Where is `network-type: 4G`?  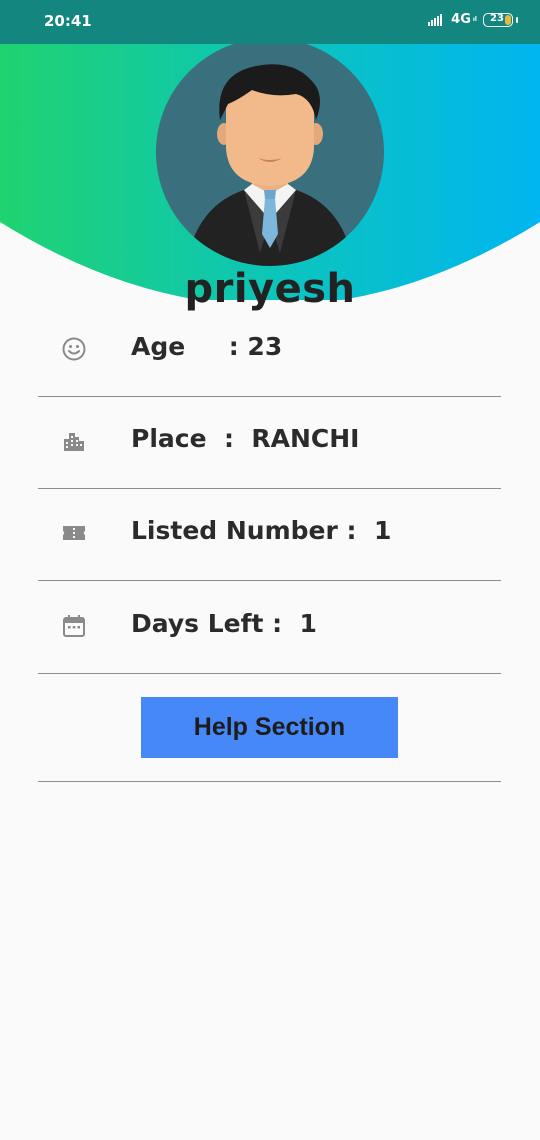 network-type: 4G is located at coordinates (461, 19).